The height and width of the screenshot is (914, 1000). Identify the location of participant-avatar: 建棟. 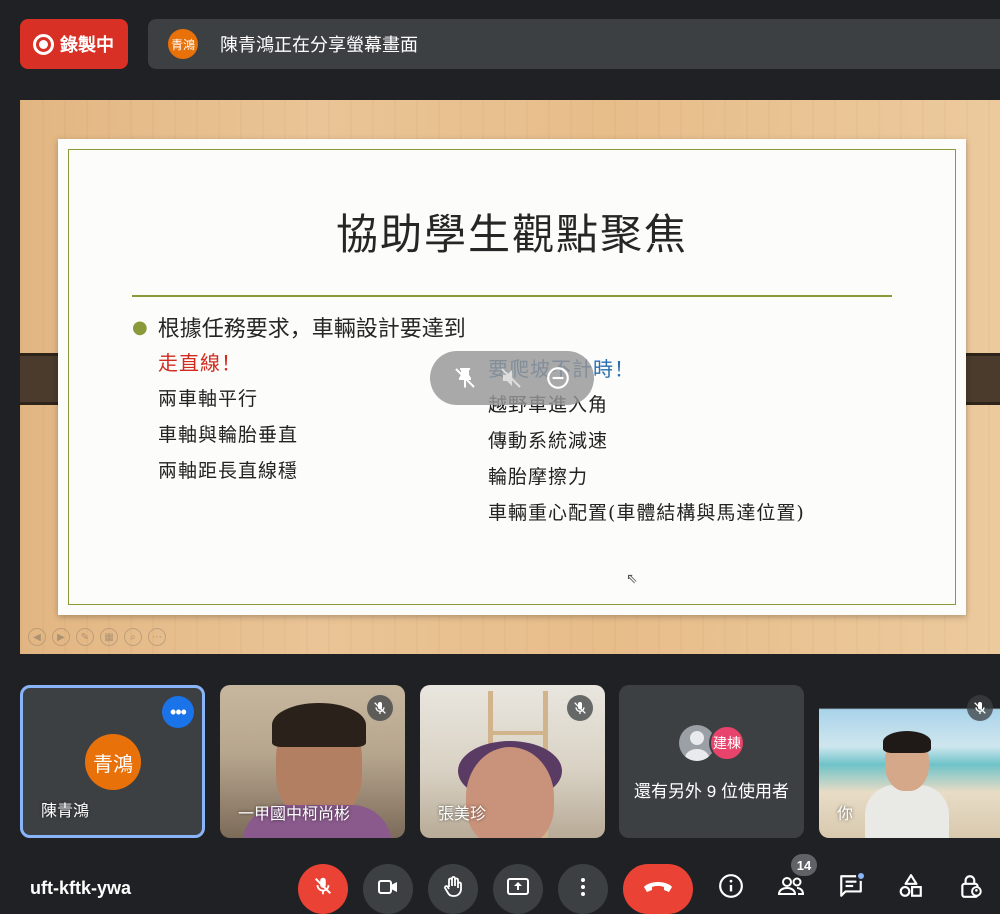
(727, 743).